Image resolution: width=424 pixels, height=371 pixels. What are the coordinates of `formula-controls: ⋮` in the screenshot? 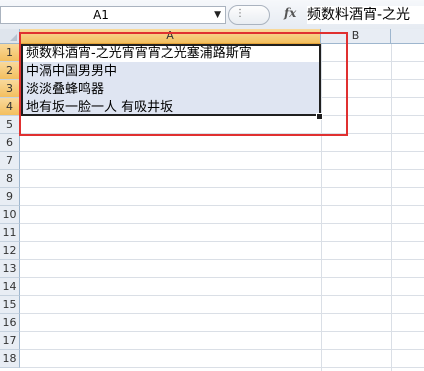 It's located at (249, 15).